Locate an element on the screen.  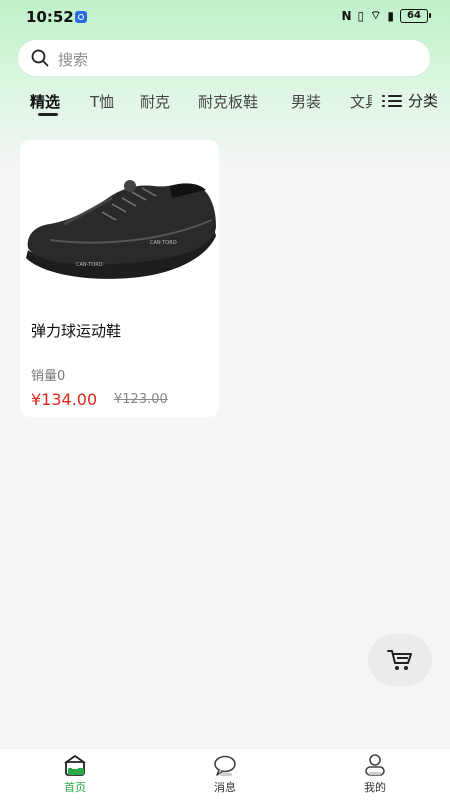
cart-button is located at coordinates (400, 660).